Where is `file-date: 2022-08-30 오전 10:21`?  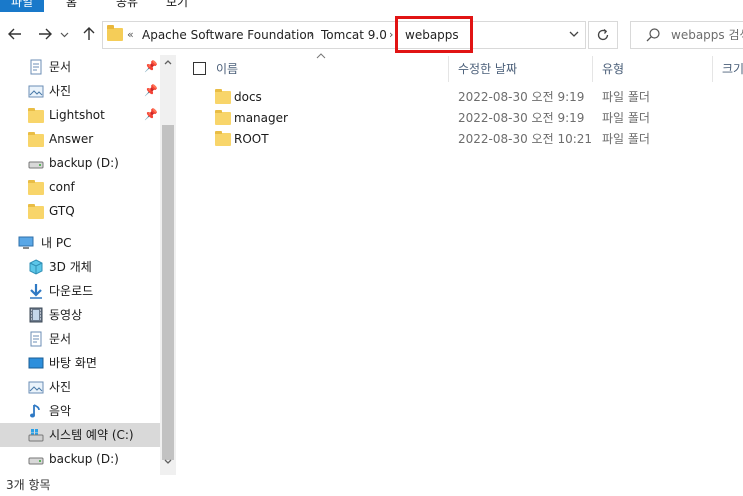
file-date: 2022-08-30 오전 10:21 is located at coordinates (525, 139).